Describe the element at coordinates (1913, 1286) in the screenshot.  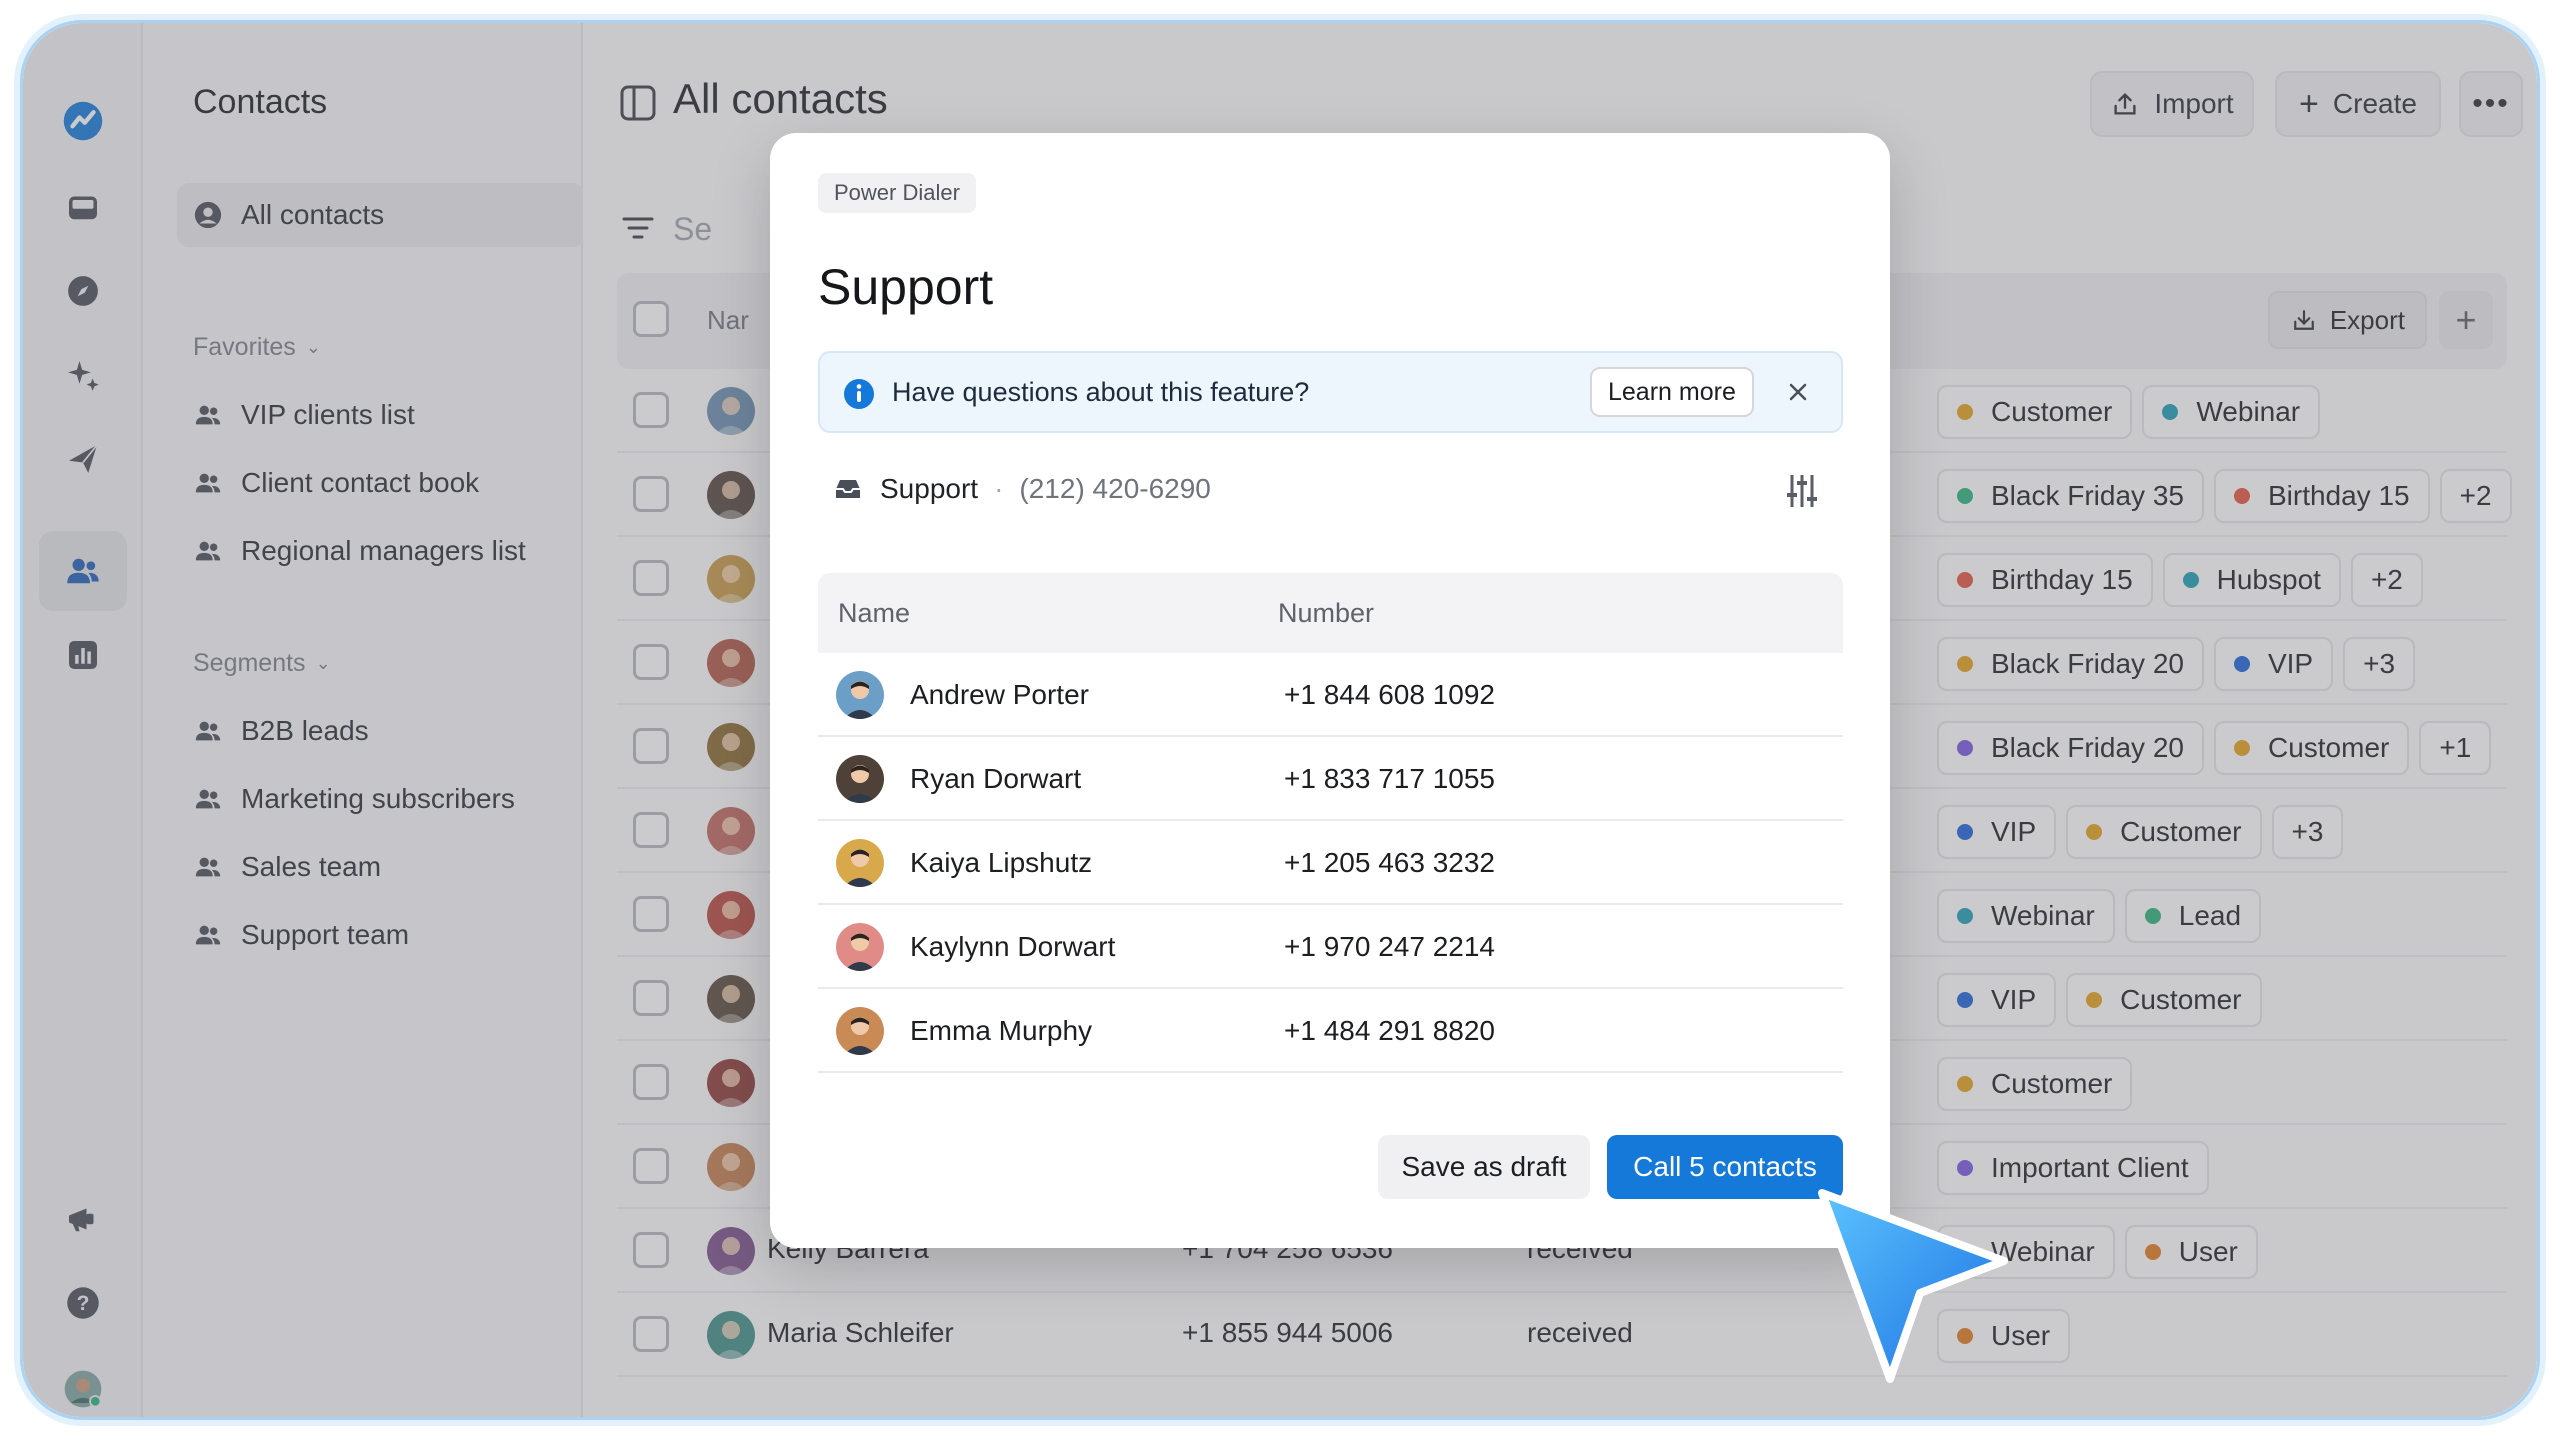
I see `cursor-arrow-icon` at that location.